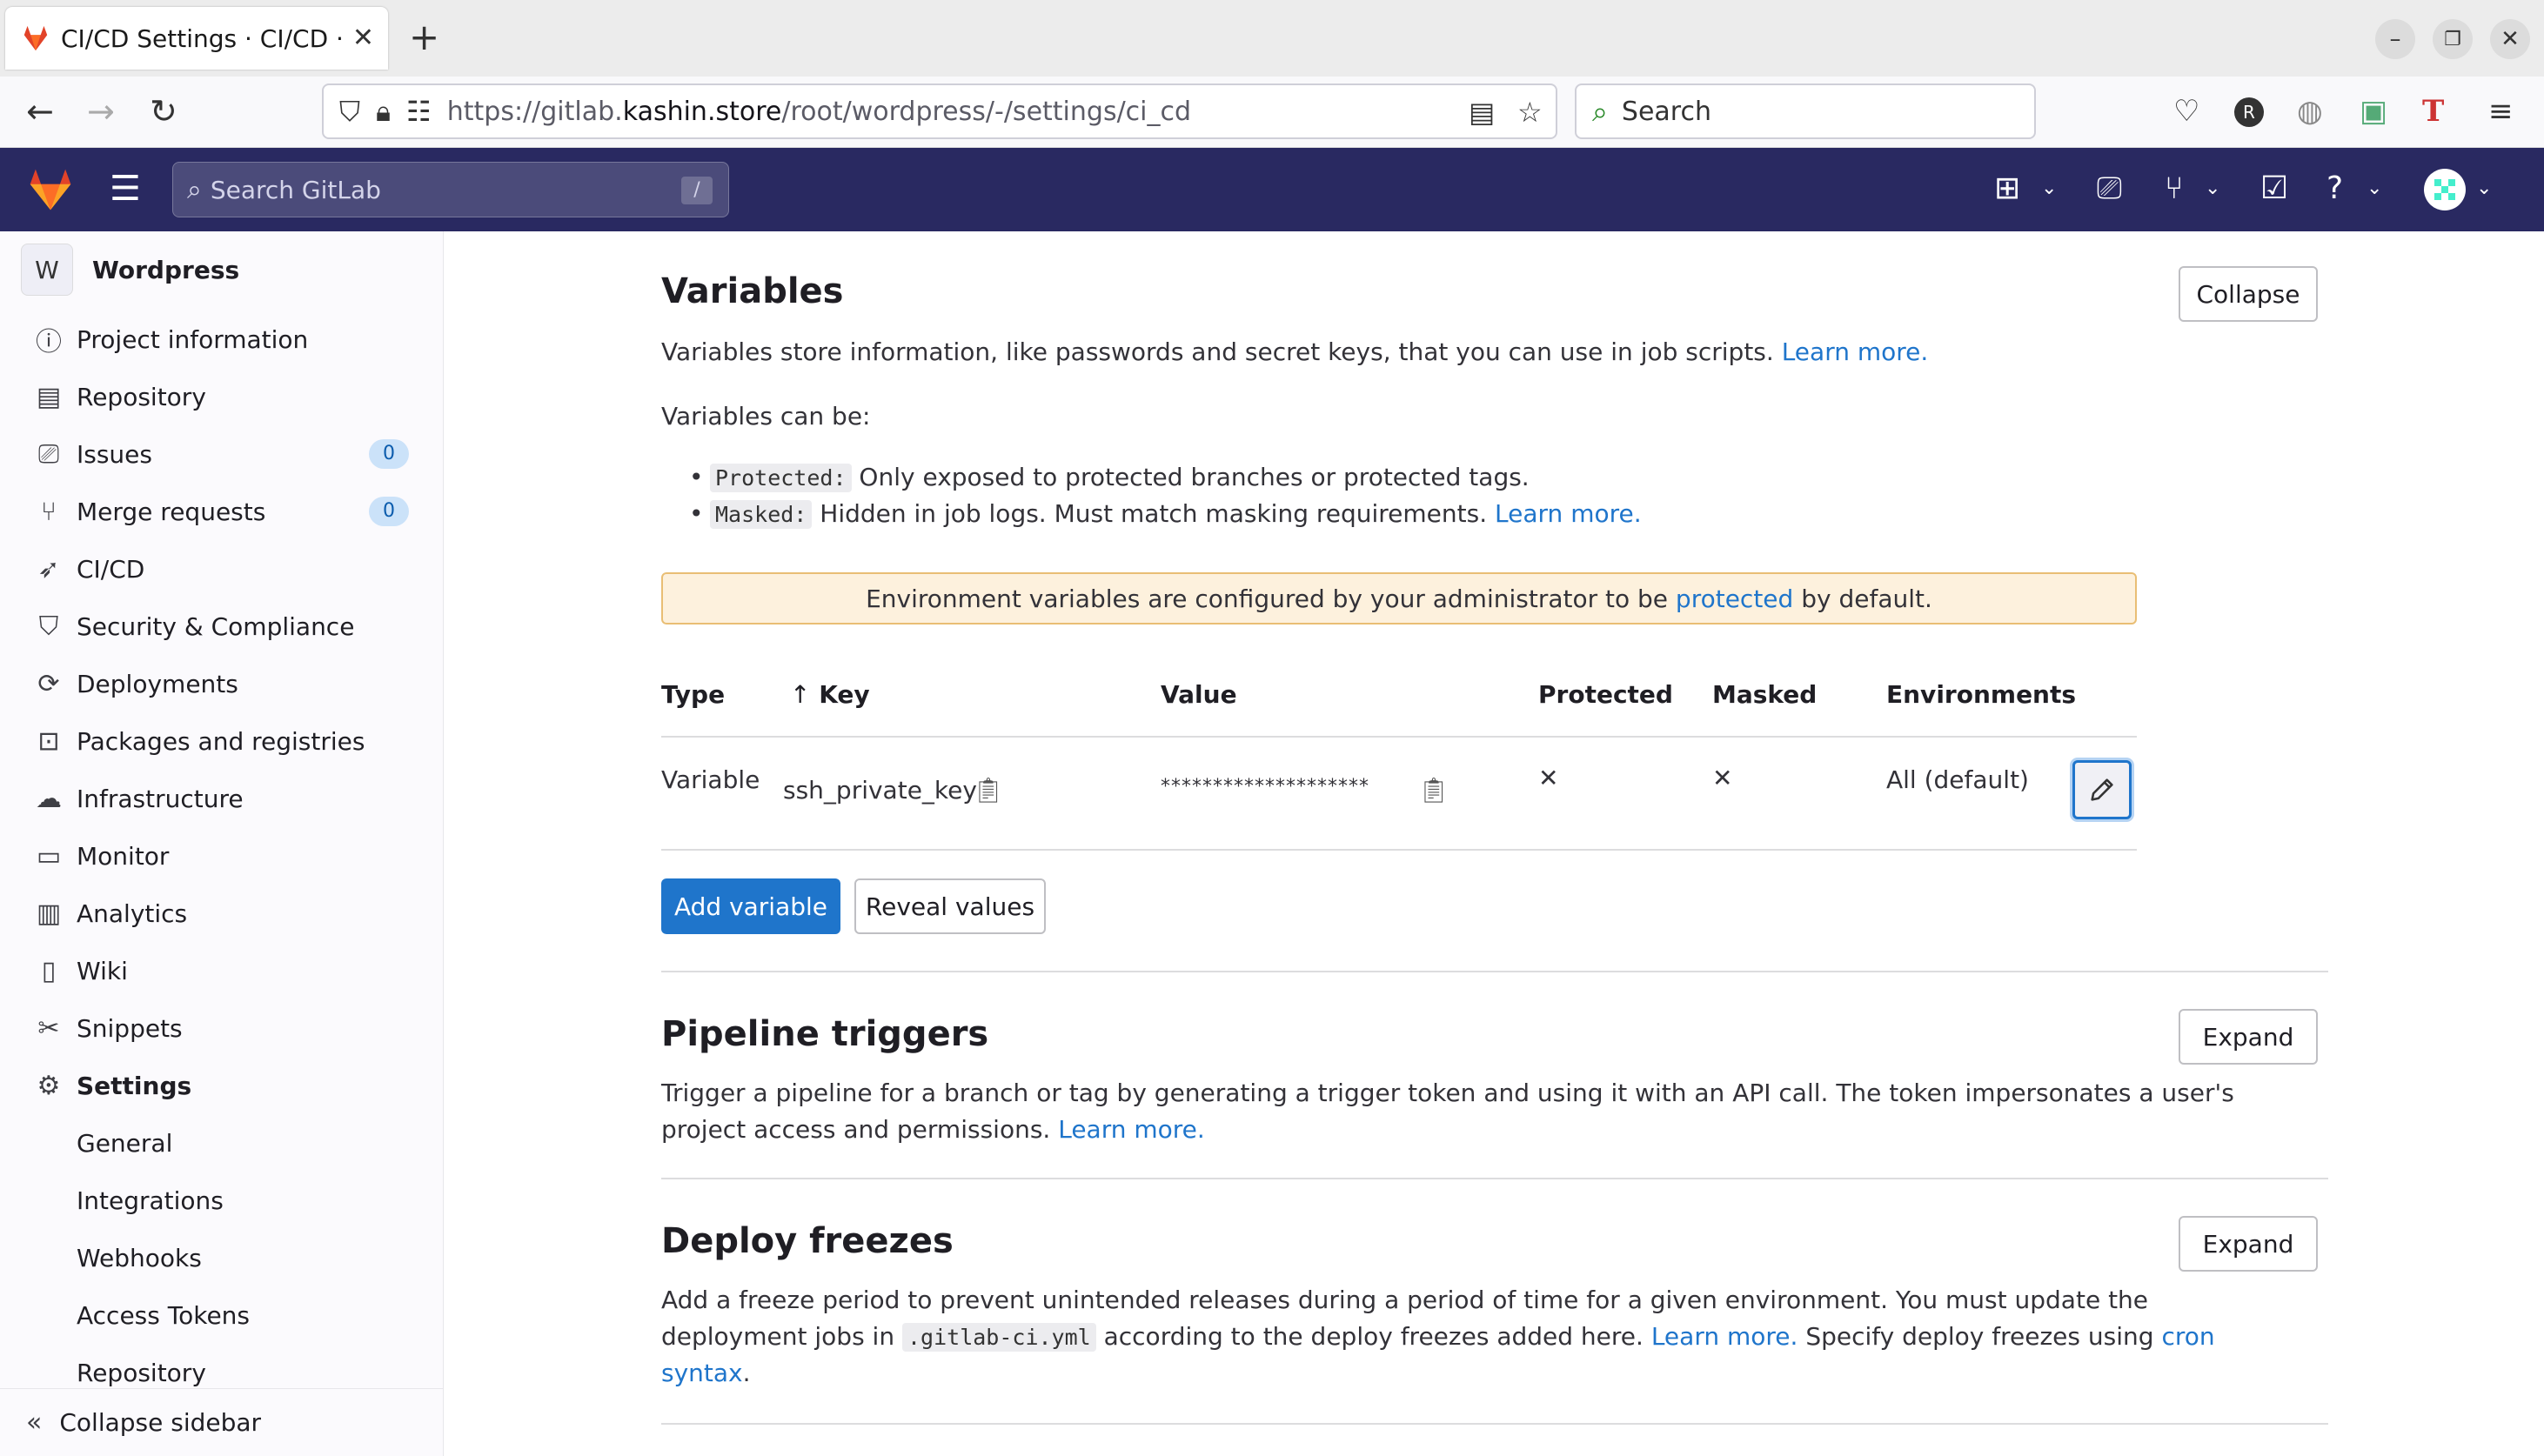  What do you see at coordinates (49, 342) in the screenshot?
I see `info-icon: ⓘ` at bounding box center [49, 342].